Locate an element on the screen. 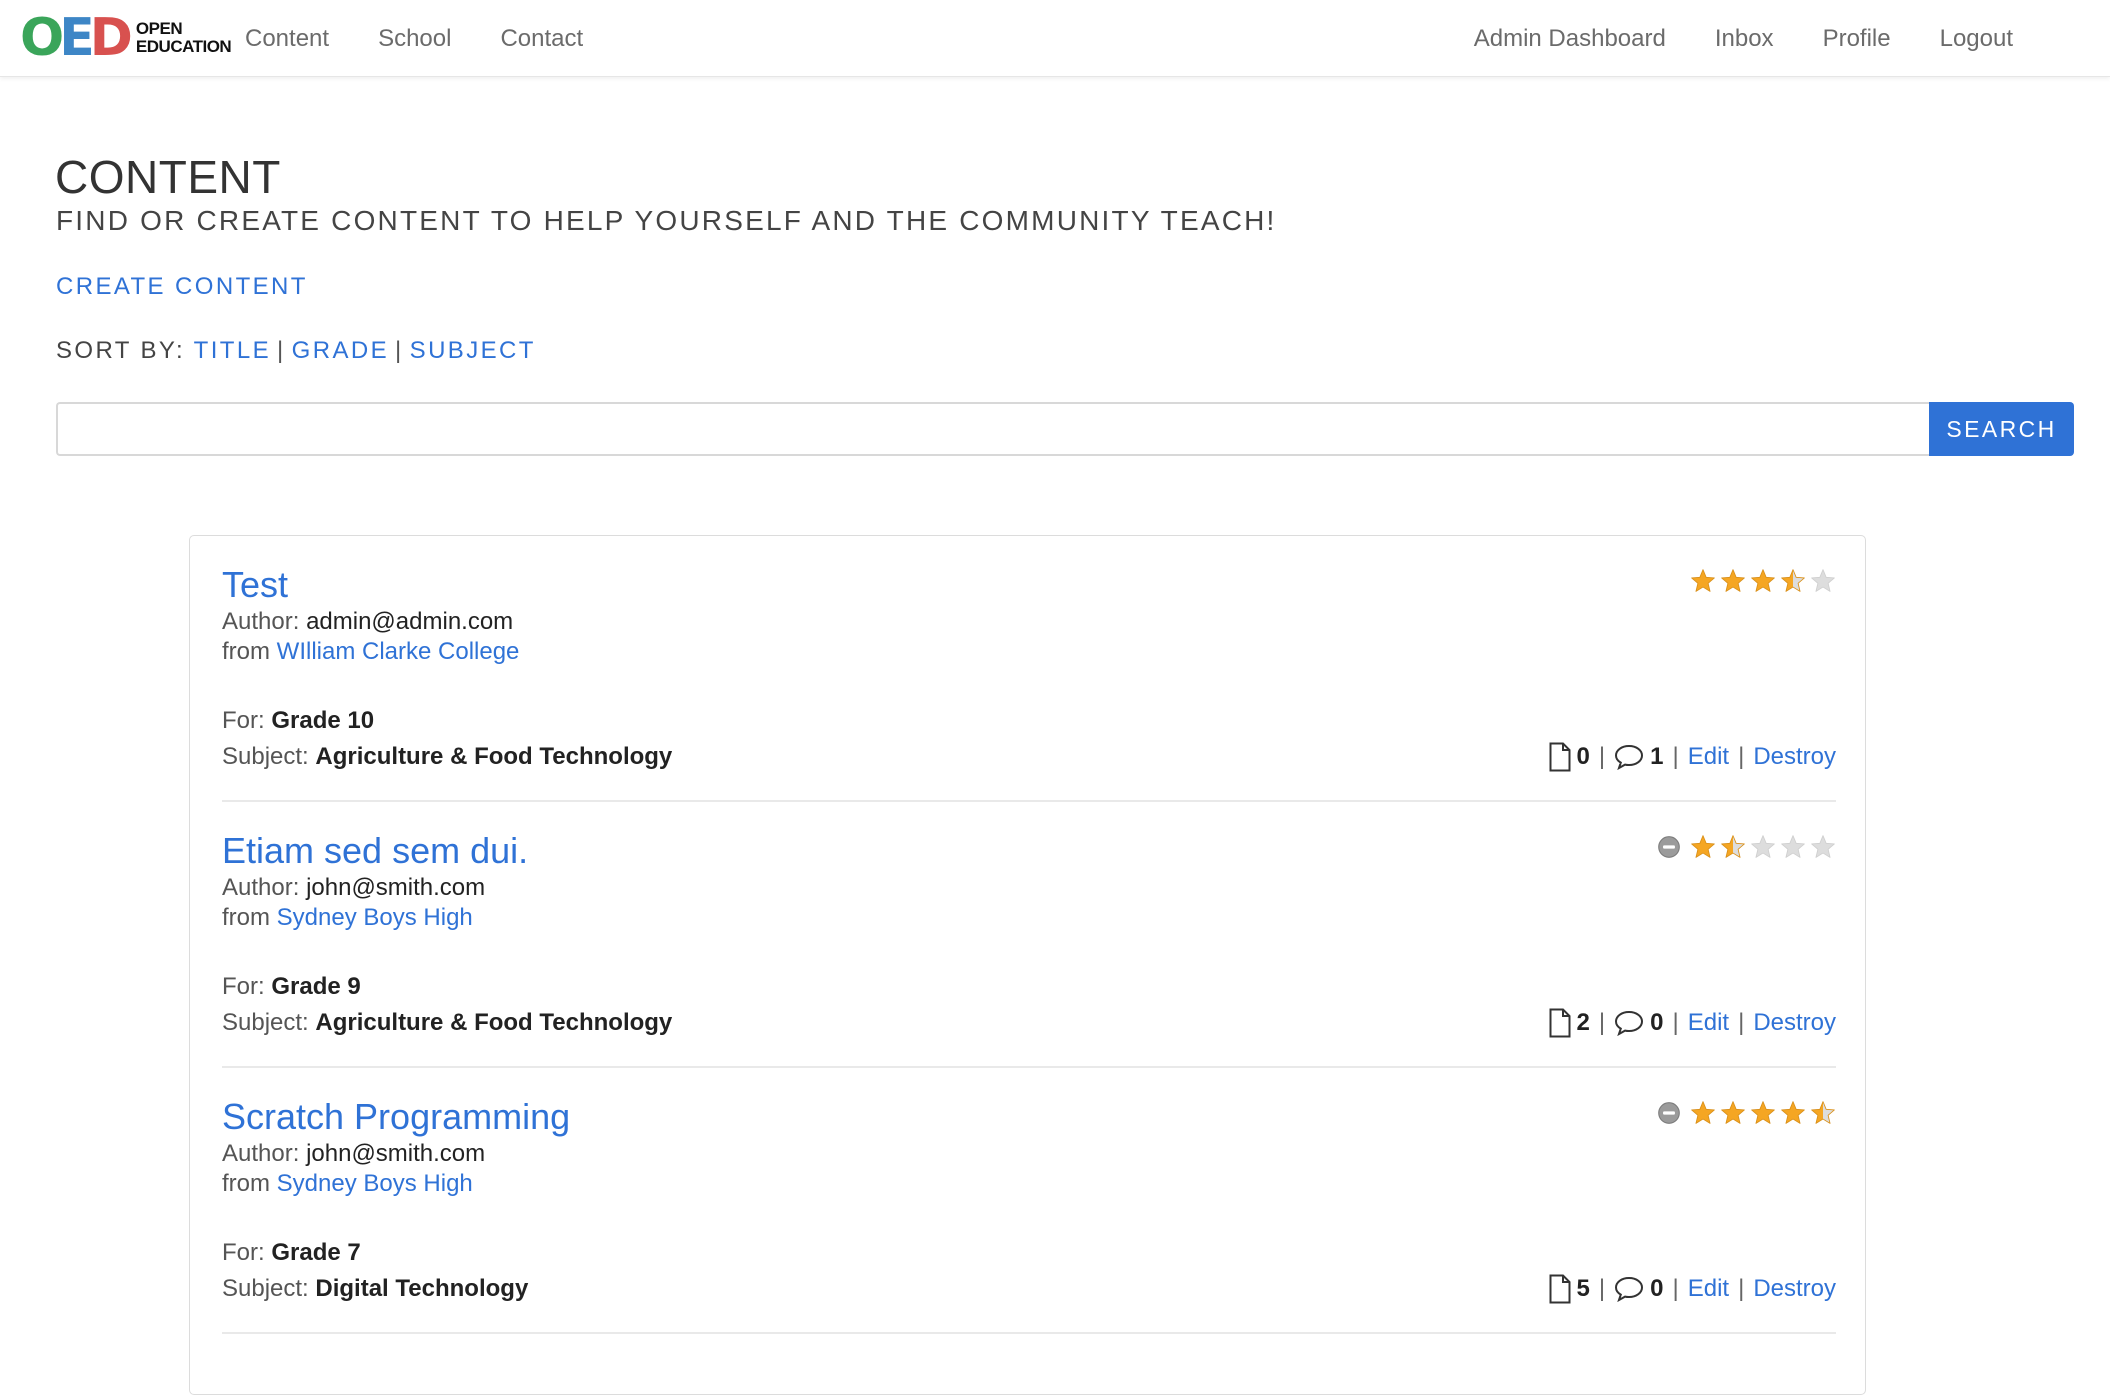 The image size is (2110, 1395). nav-link-logout: Logout is located at coordinates (1976, 39).